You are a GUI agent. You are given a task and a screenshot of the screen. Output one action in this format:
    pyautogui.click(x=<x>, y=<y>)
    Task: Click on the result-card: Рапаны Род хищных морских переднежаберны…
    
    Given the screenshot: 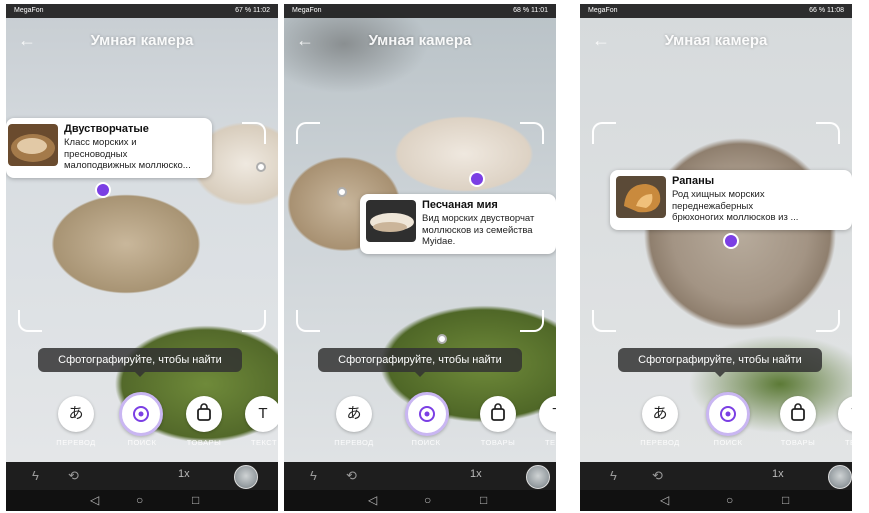 What is the action you would take?
    pyautogui.click(x=731, y=200)
    